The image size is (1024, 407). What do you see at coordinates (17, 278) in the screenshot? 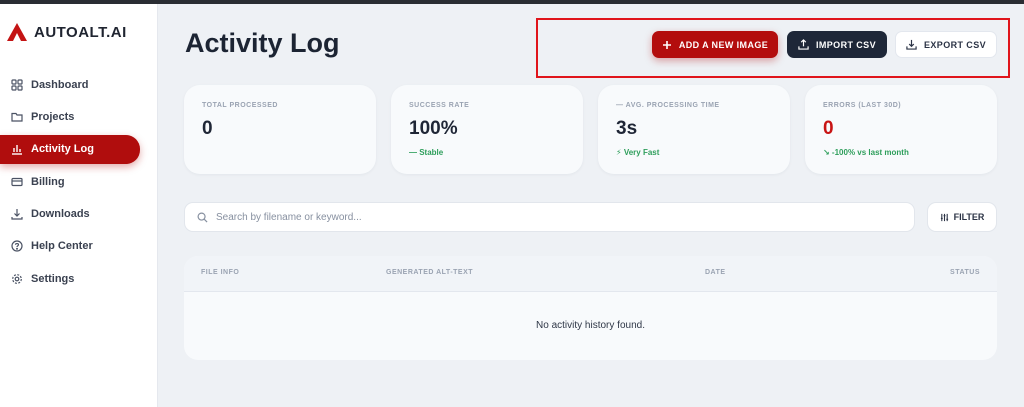
I see `gear-icon` at bounding box center [17, 278].